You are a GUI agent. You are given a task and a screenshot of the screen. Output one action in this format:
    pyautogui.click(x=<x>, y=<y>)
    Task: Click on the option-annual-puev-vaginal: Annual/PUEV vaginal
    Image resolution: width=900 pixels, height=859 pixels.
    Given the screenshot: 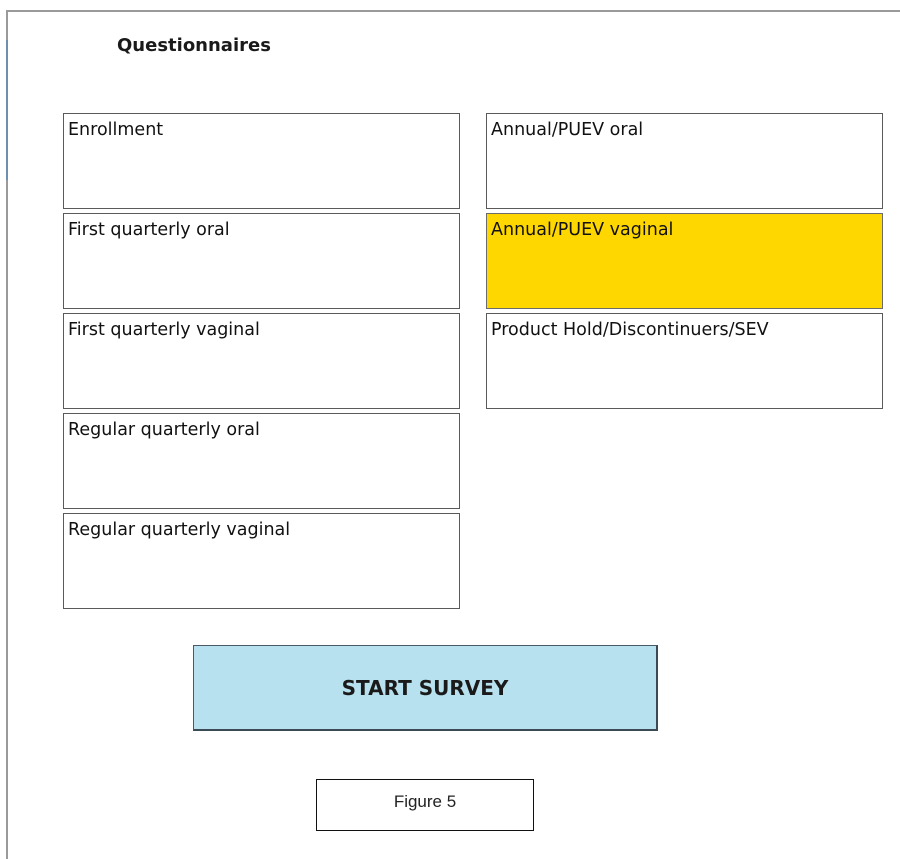 What is the action you would take?
    pyautogui.click(x=684, y=261)
    